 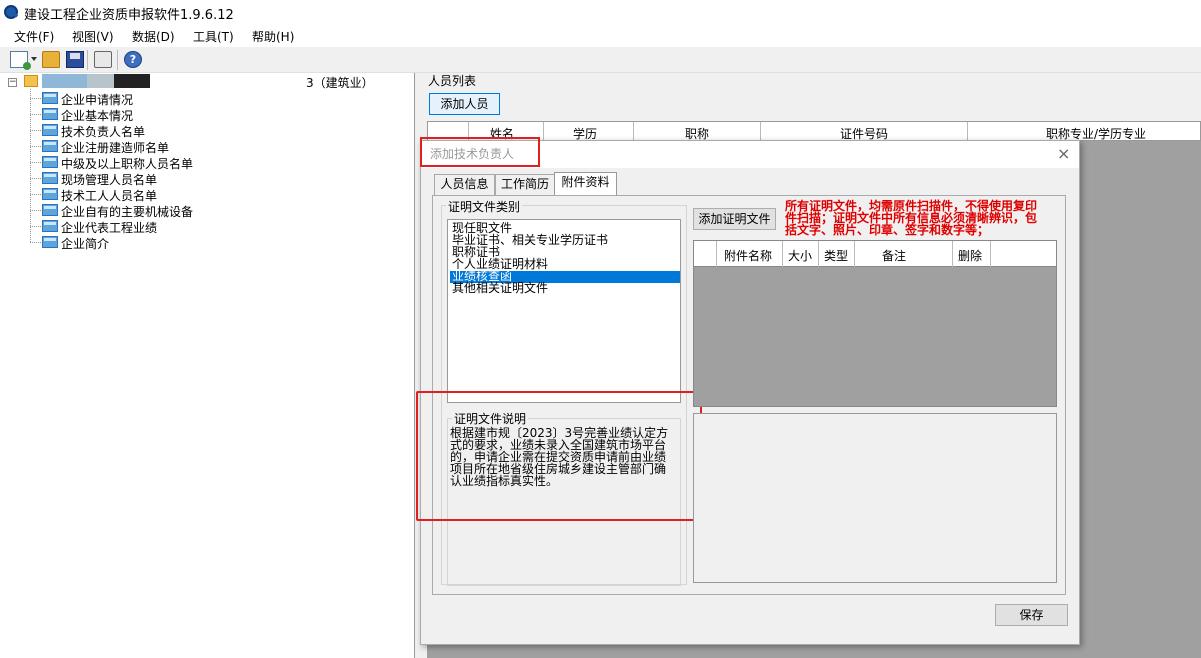 What do you see at coordinates (970, 255) in the screenshot?
I see `col-delete: 删除` at bounding box center [970, 255].